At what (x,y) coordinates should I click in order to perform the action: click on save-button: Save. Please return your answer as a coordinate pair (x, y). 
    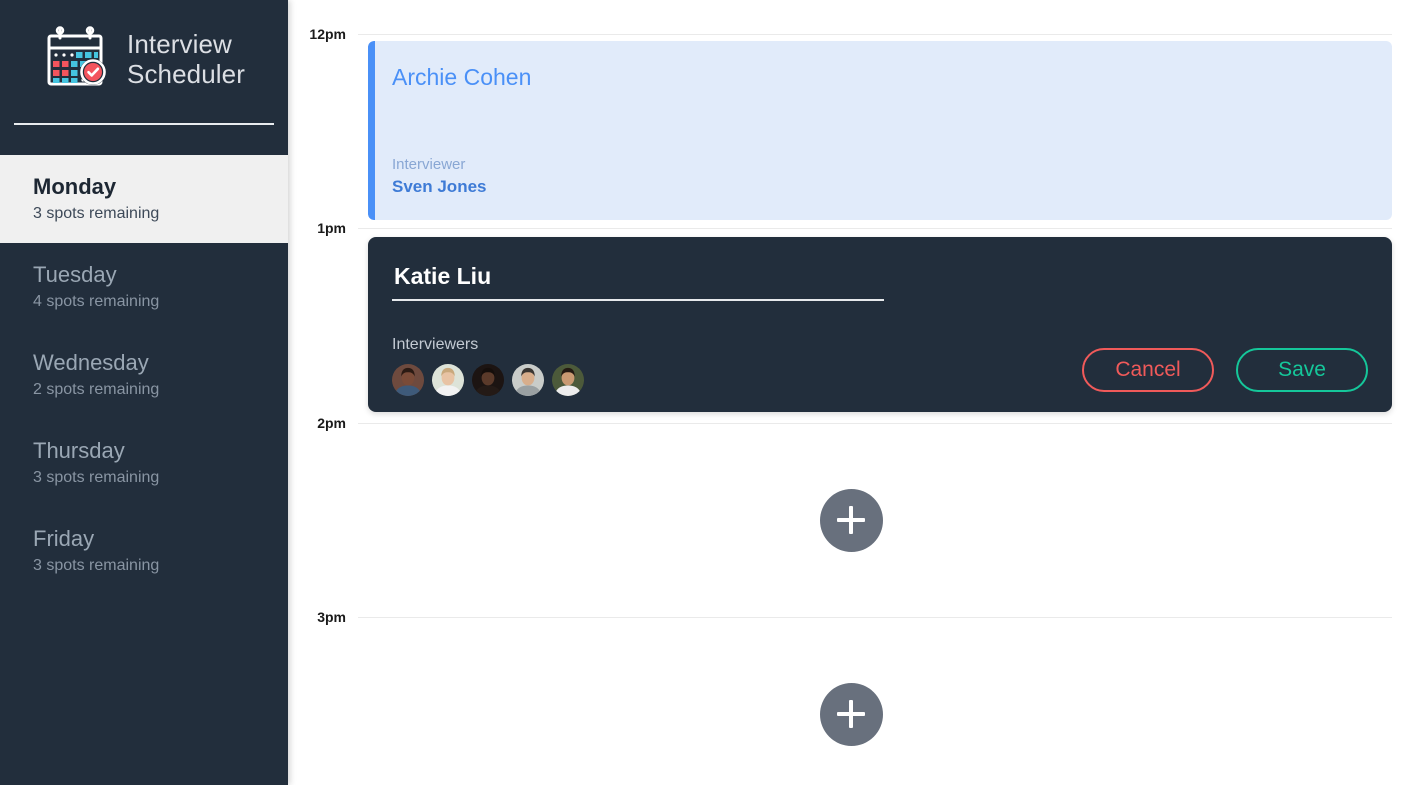
    Looking at the image, I should click on (1302, 370).